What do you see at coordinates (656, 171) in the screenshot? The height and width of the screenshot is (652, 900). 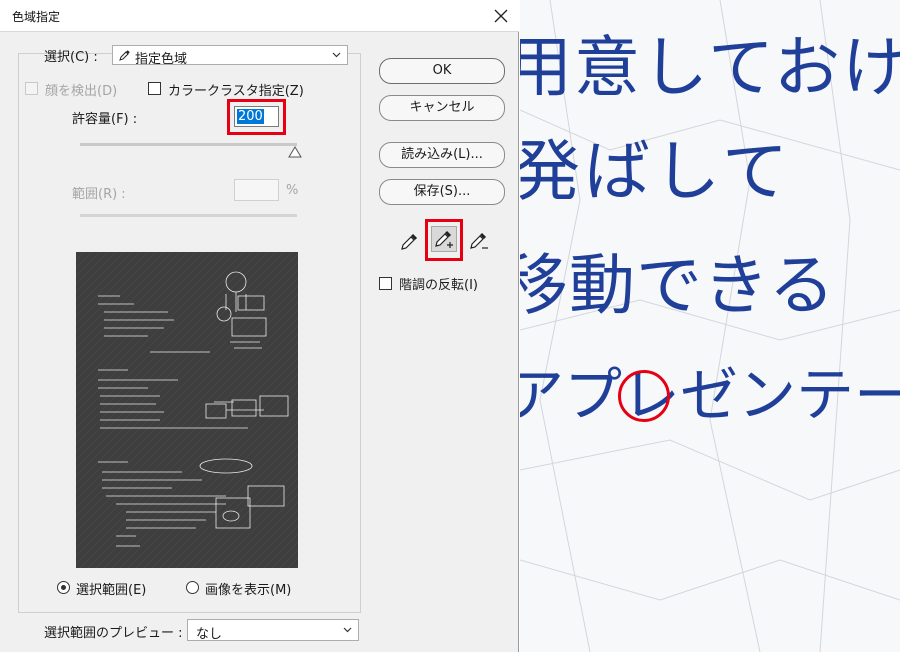 I see `handwriting-line-2: 発ばして` at bounding box center [656, 171].